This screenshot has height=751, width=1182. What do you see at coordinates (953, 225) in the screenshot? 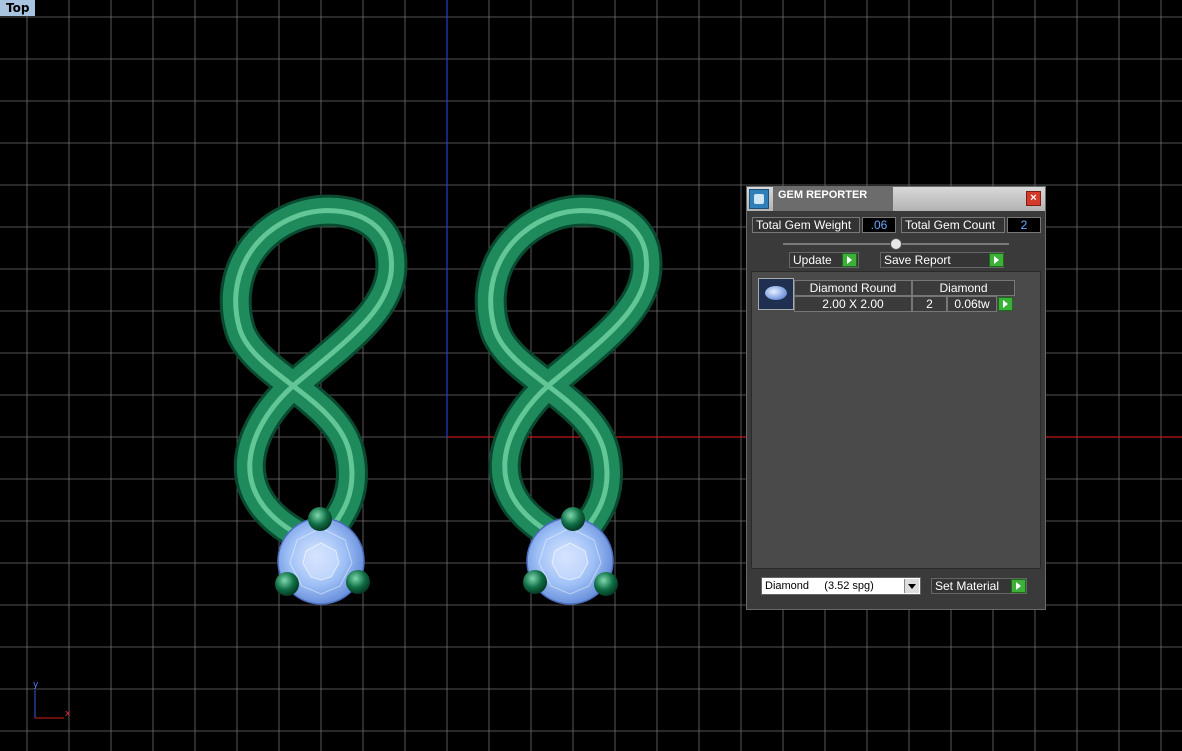
I see `total-gem-count-label: Total Gem Count` at bounding box center [953, 225].